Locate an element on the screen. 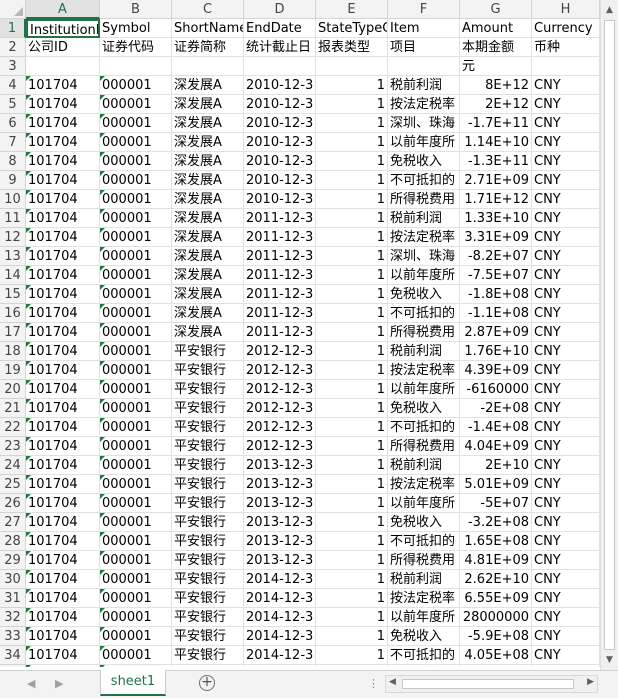 The height and width of the screenshot is (698, 618). cell-a25: 101704 is located at coordinates (63, 484).